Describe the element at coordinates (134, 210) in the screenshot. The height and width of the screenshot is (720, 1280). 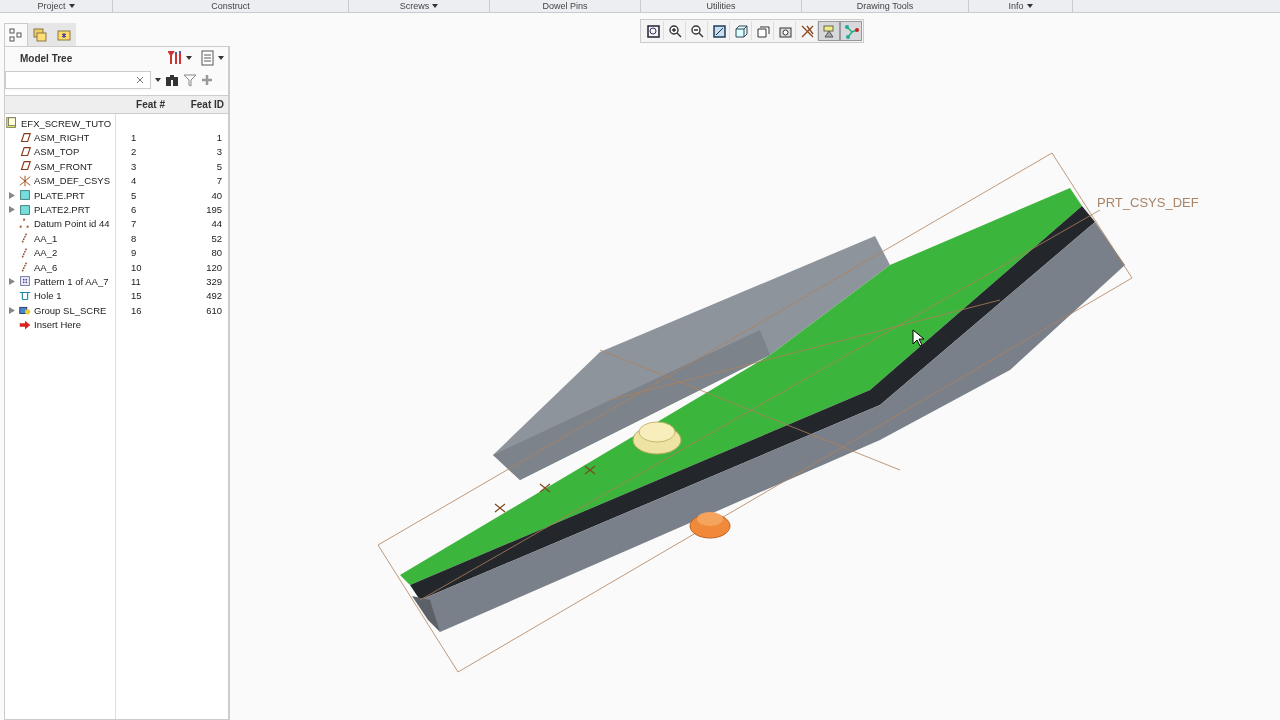
I see `feat-number: 6` at that location.